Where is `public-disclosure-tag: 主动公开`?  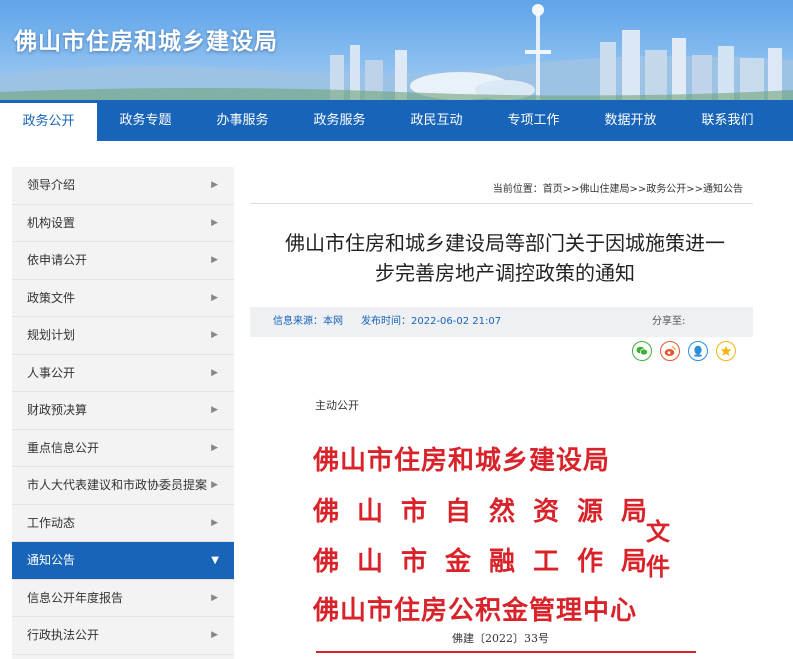
public-disclosure-tag: 主动公开 is located at coordinates (337, 405).